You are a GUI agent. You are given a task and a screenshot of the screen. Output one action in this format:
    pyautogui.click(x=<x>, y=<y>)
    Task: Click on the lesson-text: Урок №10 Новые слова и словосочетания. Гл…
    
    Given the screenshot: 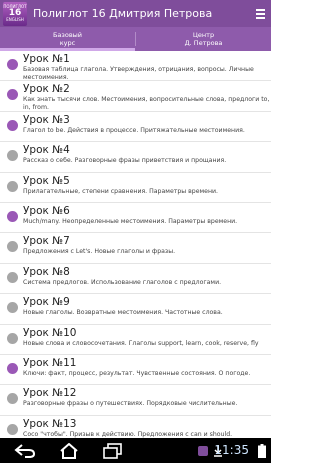 What is the action you would take?
    pyautogui.click(x=147, y=336)
    